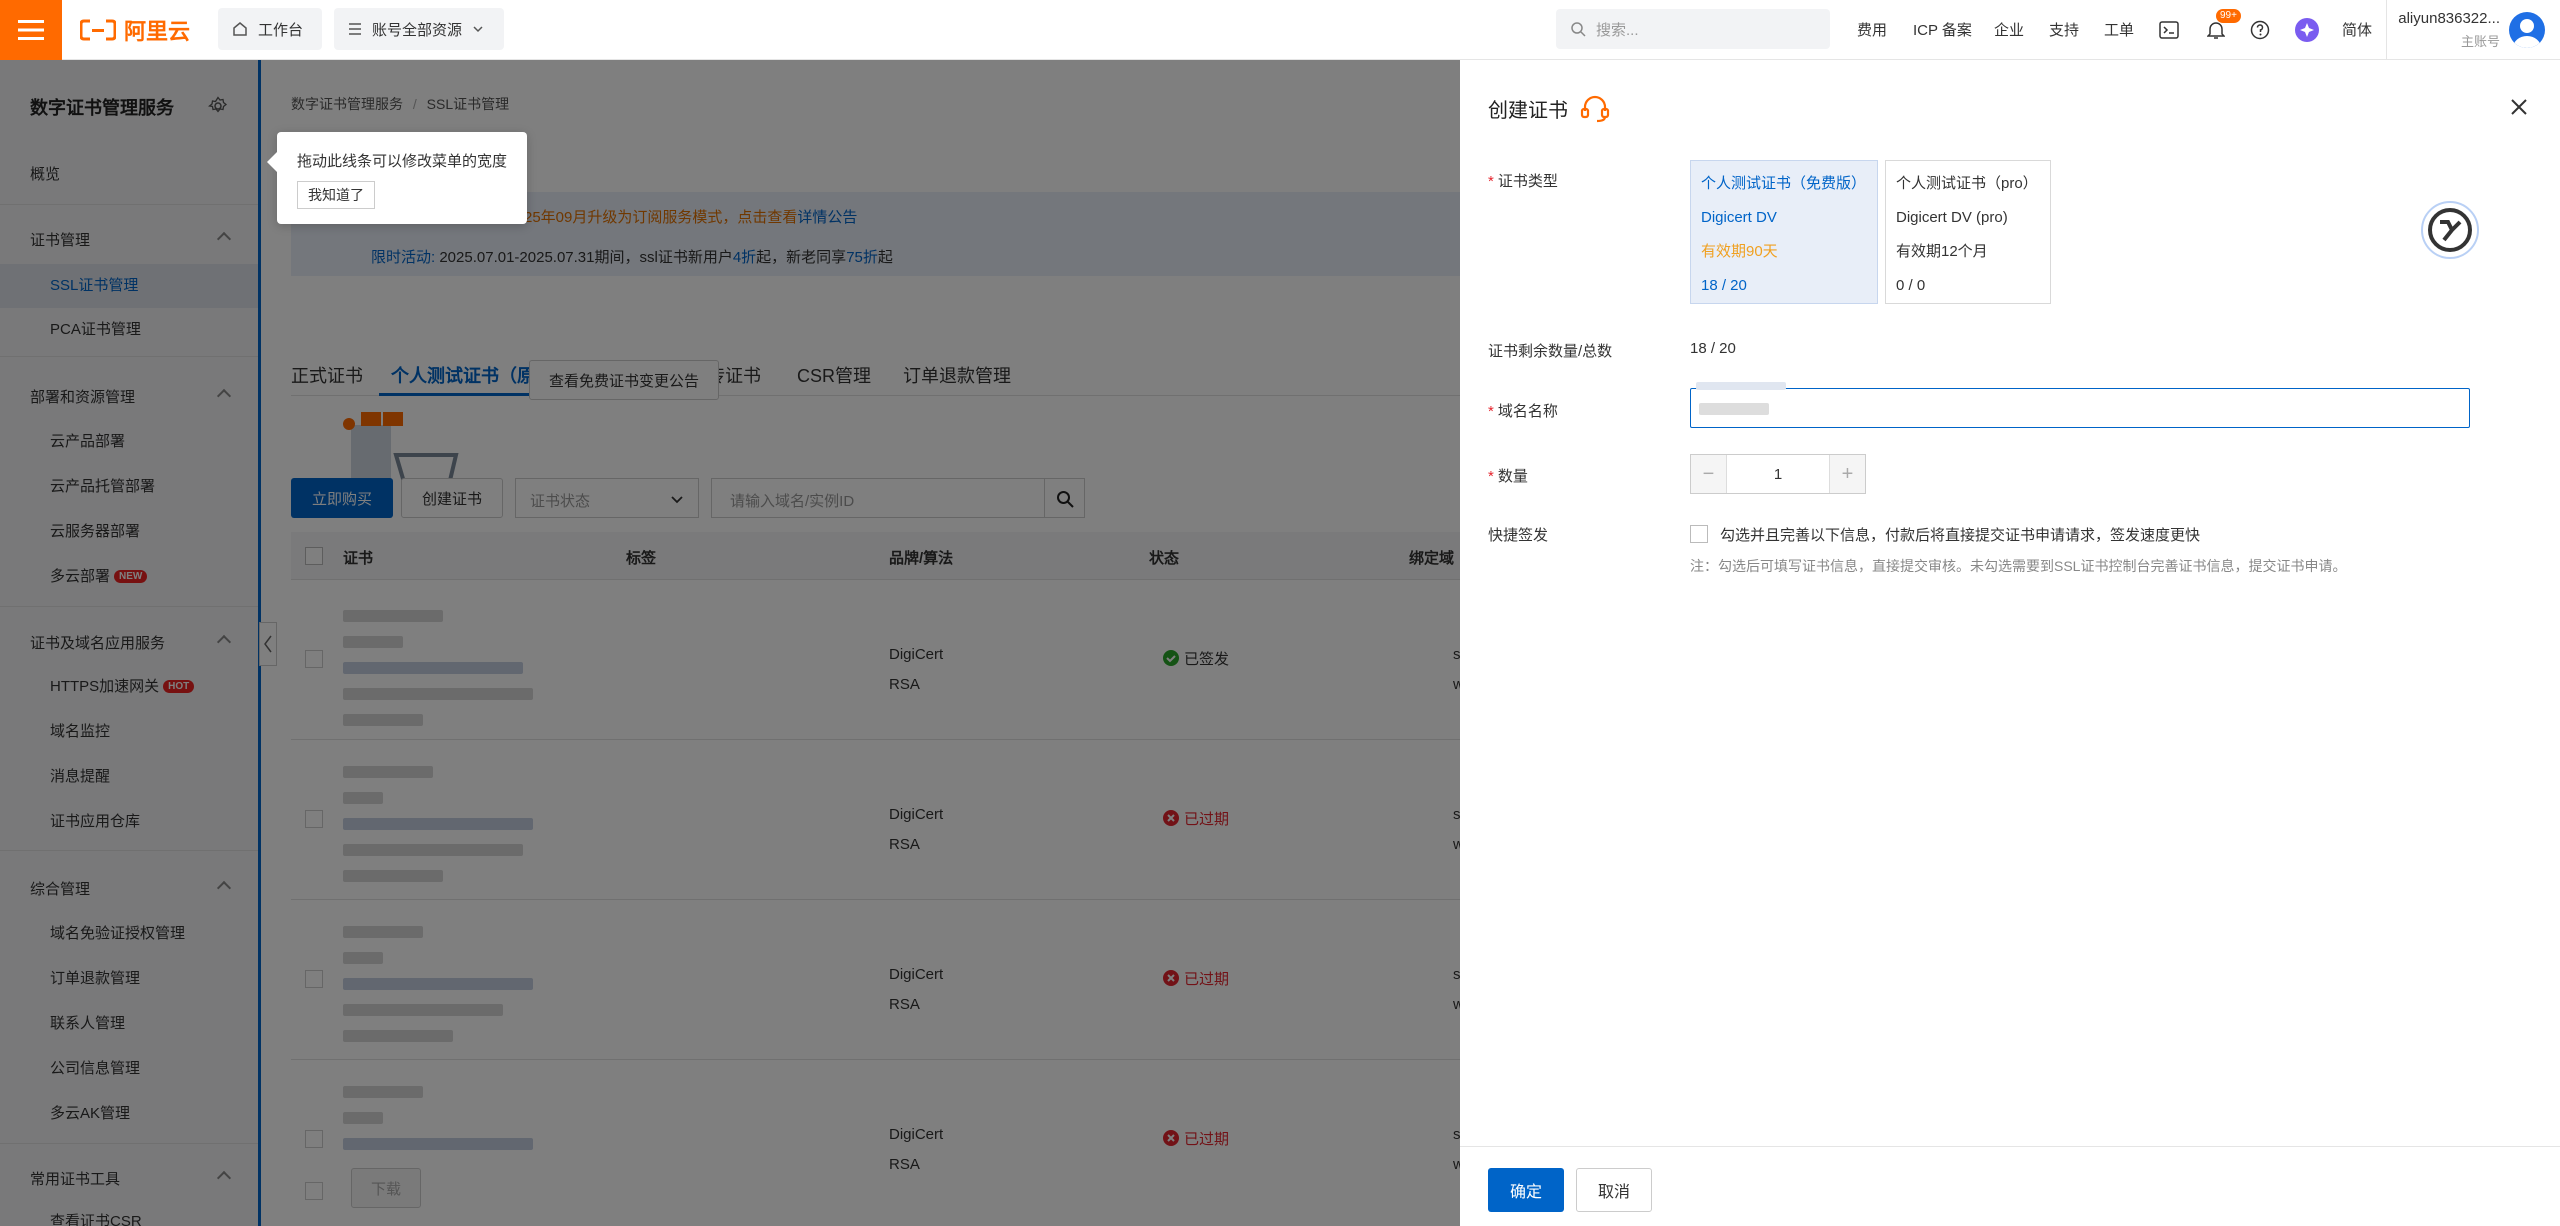 The height and width of the screenshot is (1226, 2560). Describe the element at coordinates (1699, 534) in the screenshot. I see `fast-issue-checkbox` at that location.